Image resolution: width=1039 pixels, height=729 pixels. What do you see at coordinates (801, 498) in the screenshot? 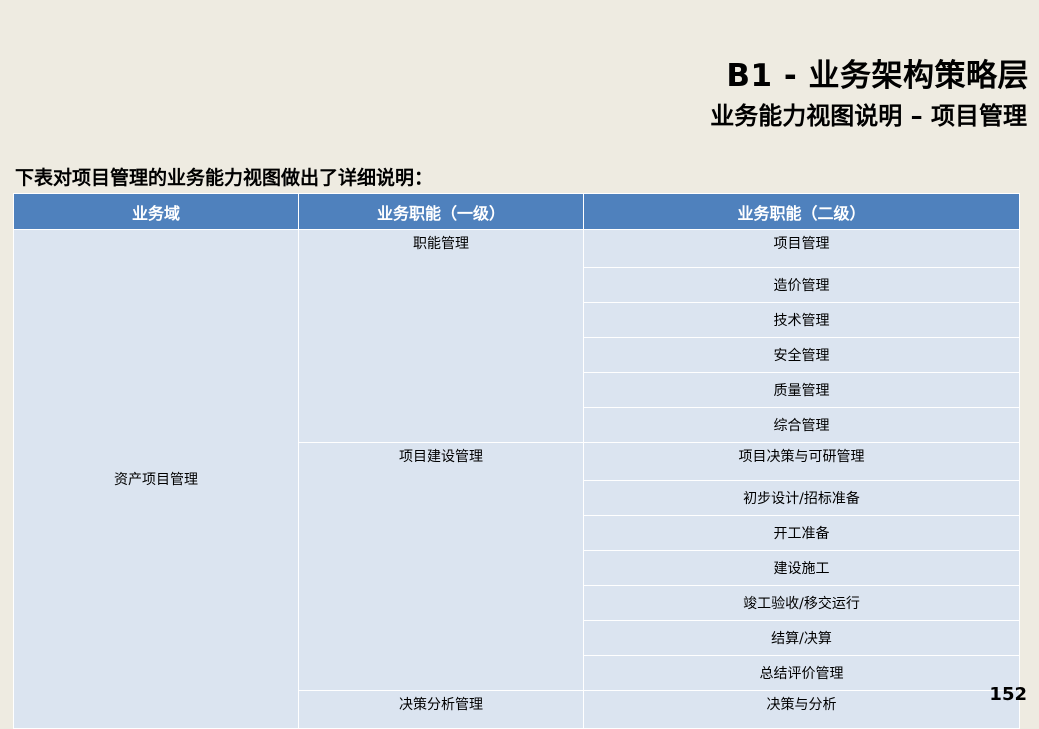
I see `level2-cell: 初步设计/招标准备` at bounding box center [801, 498].